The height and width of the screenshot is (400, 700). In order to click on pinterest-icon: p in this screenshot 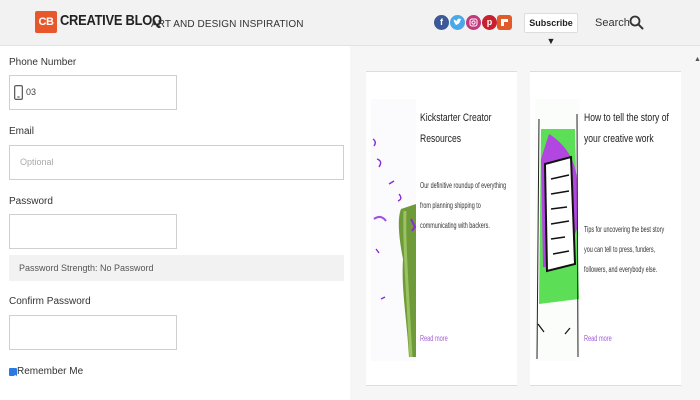, I will do `click(489, 22)`.